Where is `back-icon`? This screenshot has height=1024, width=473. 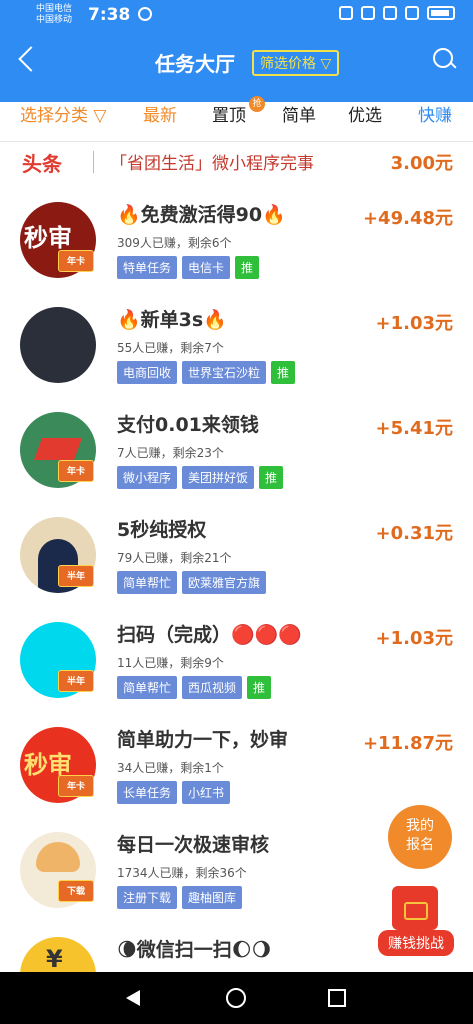
back-icon is located at coordinates (28, 60).